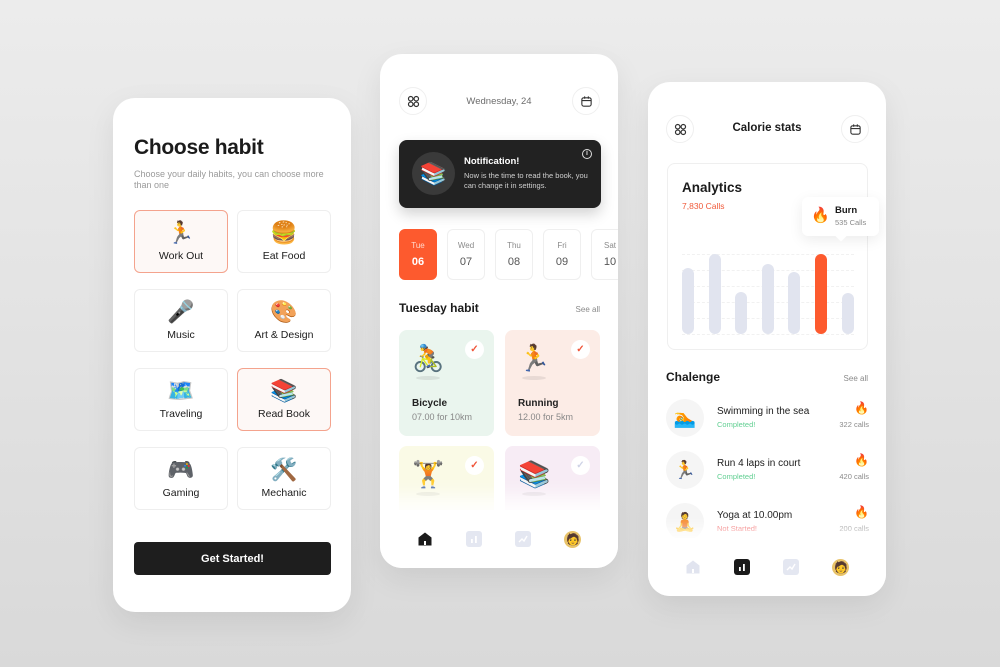  What do you see at coordinates (840, 219) in the screenshot?
I see `burn-tooltip: 🔥 Burn 535 Calls` at bounding box center [840, 219].